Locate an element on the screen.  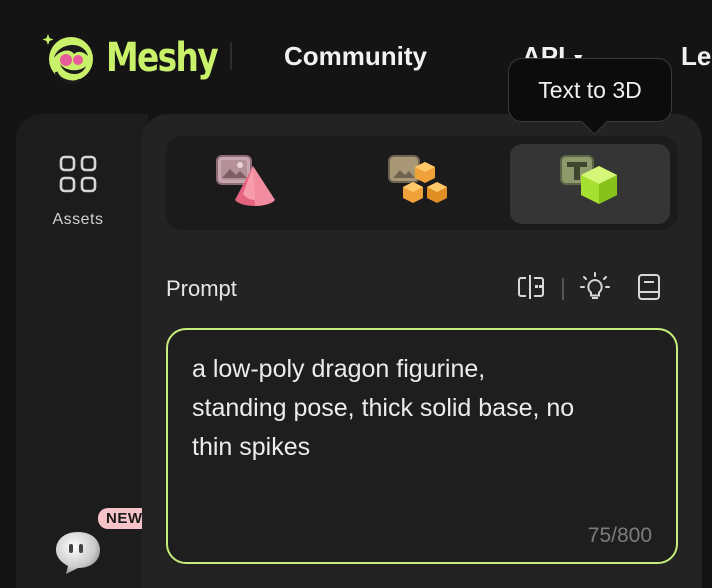
inspiration-button is located at coordinates (595, 289).